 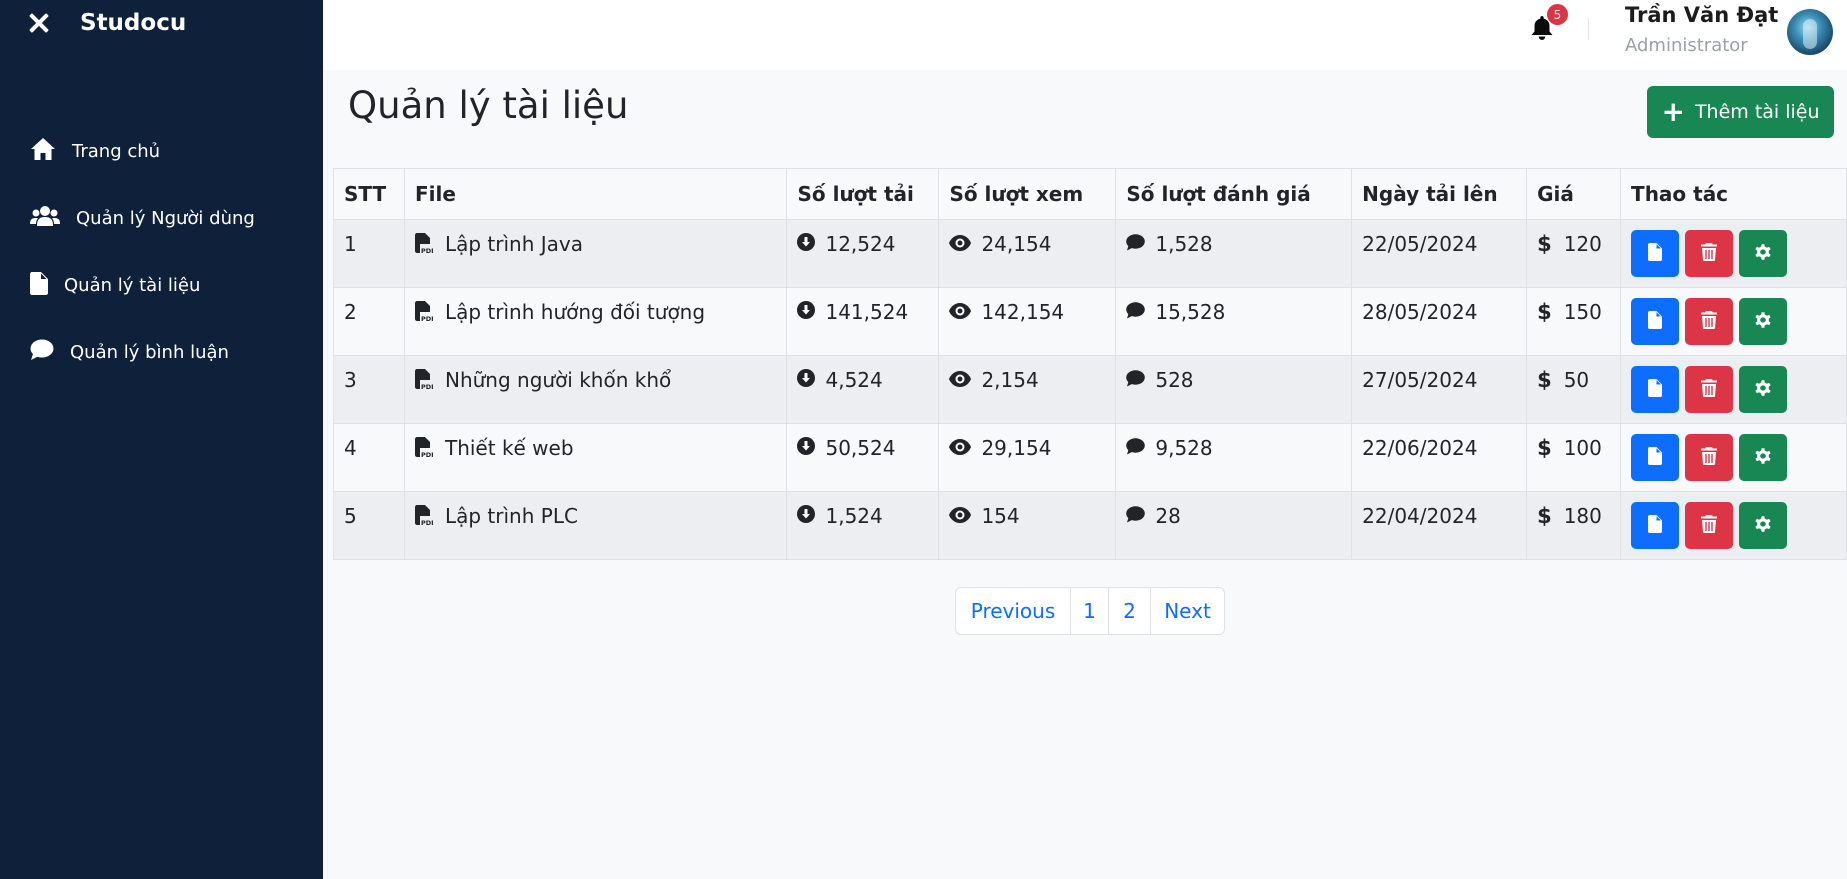 What do you see at coordinates (1574, 457) in the screenshot?
I see `cell-price: $ 100` at bounding box center [1574, 457].